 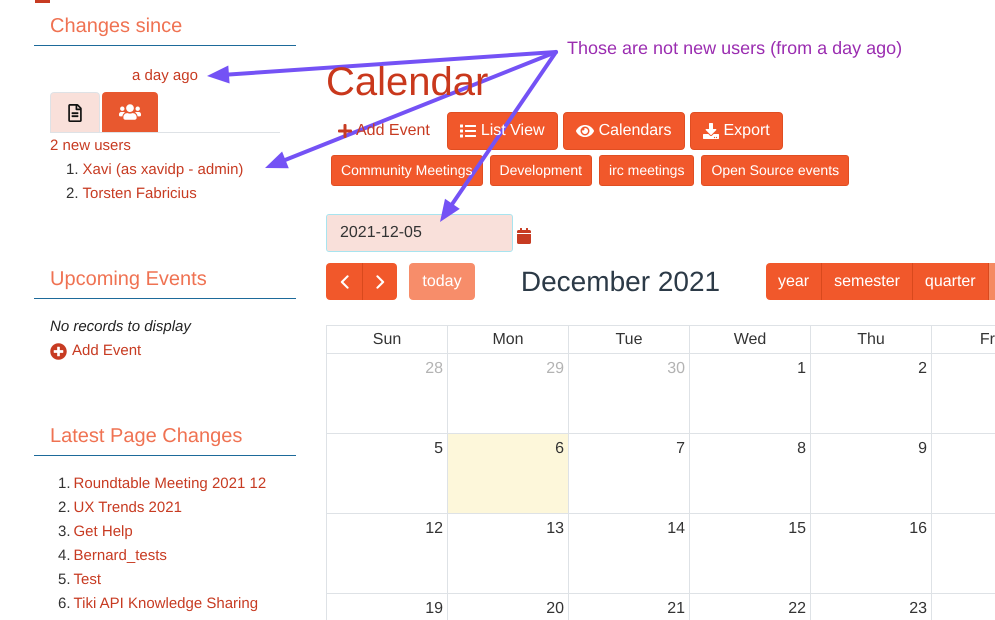 What do you see at coordinates (775, 170) in the screenshot?
I see `calendar-filter-button: Open Source events` at bounding box center [775, 170].